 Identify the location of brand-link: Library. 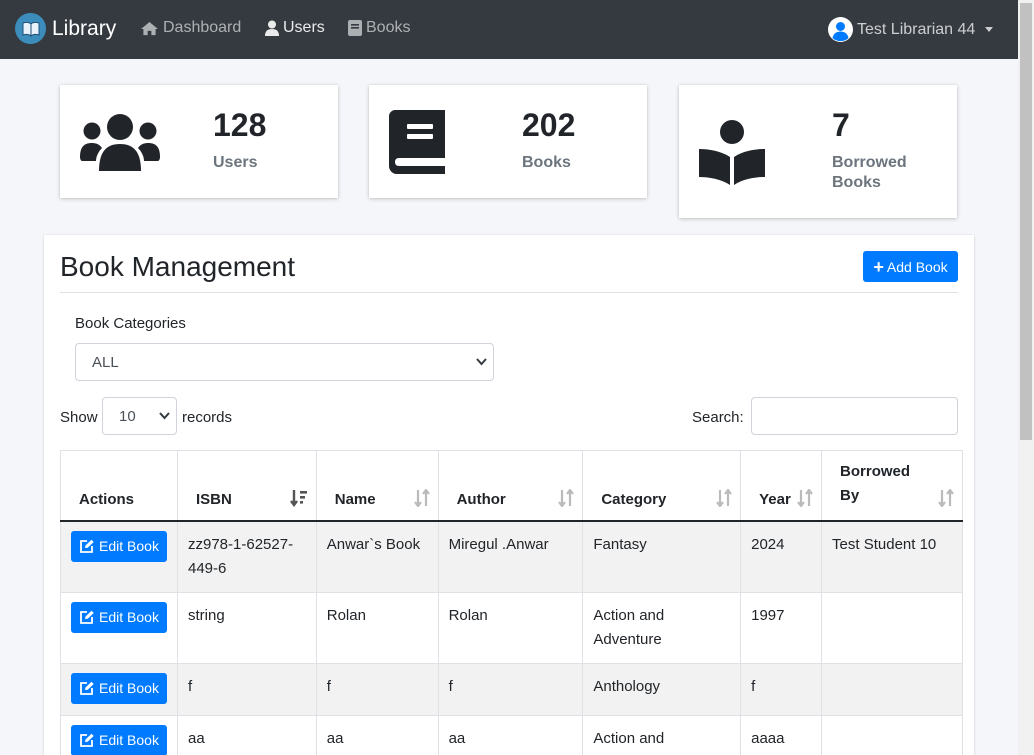
(65, 28).